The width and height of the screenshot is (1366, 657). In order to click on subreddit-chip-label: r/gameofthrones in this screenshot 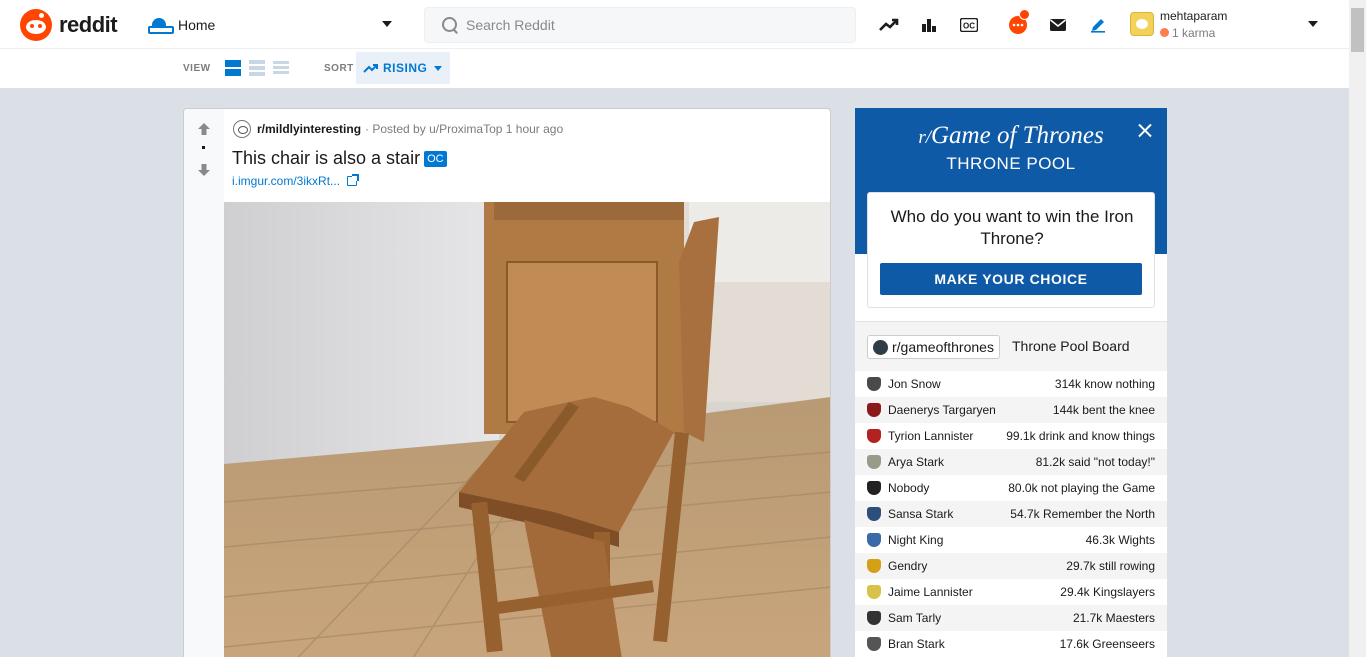, I will do `click(943, 347)`.